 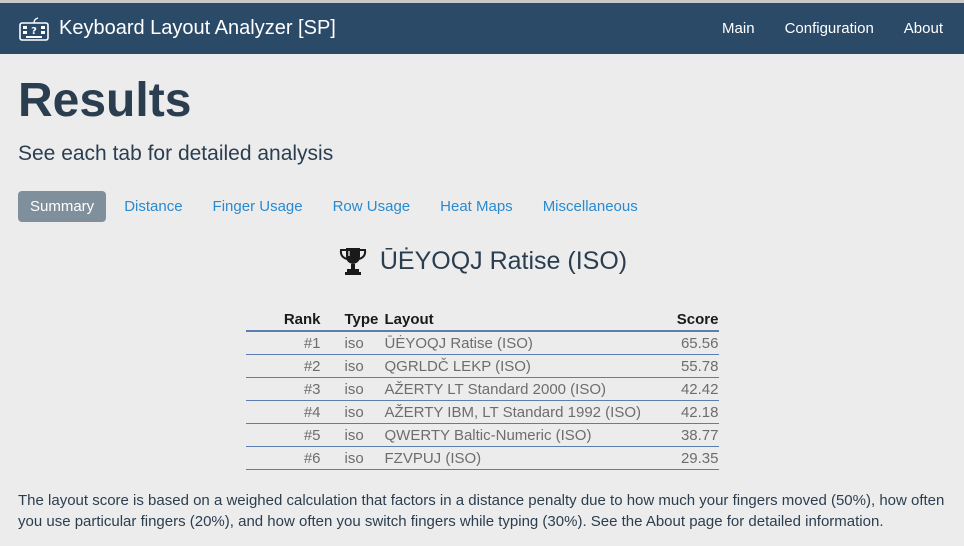 I want to click on keyboard-logo-icon: ?, so click(x=34, y=28).